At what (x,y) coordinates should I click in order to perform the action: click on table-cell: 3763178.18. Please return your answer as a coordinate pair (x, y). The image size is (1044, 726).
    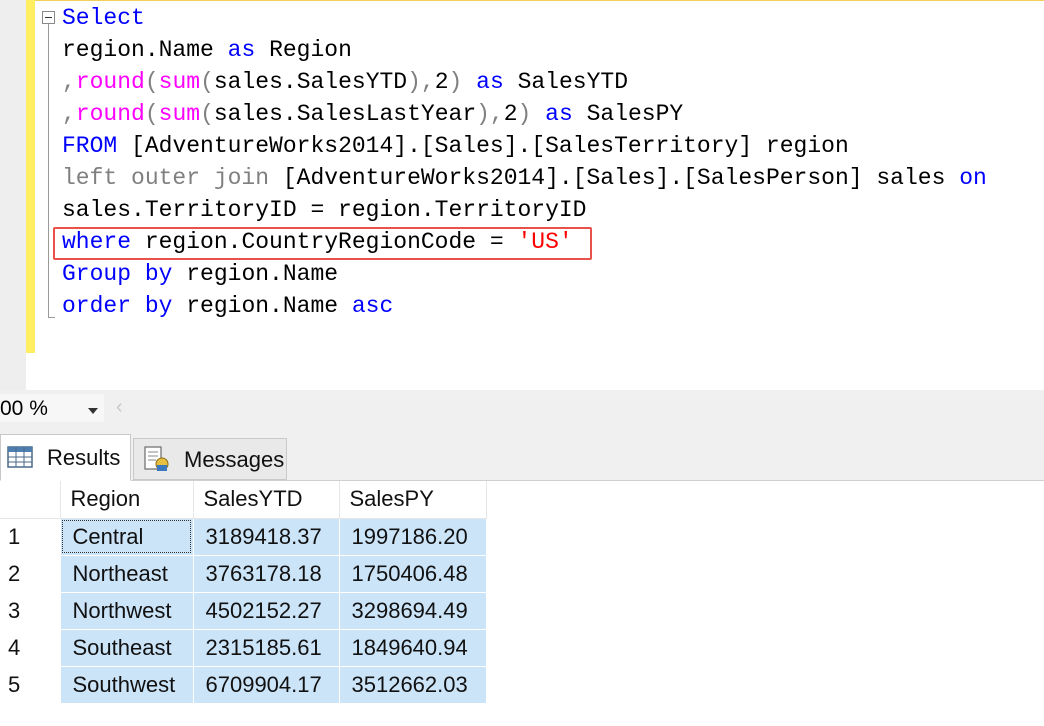
    Looking at the image, I should click on (266, 573).